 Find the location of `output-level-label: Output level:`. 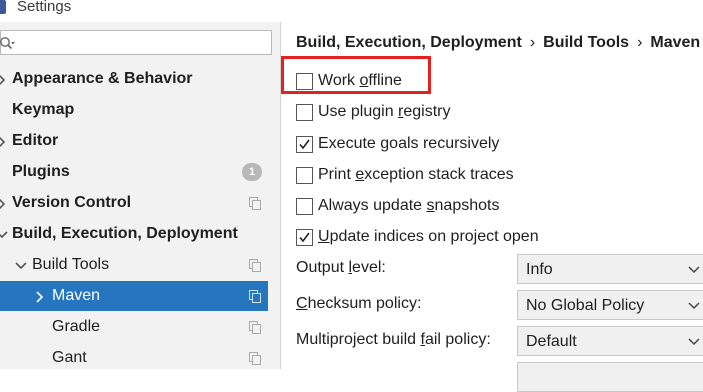

output-level-label: Output level: is located at coordinates (341, 267).